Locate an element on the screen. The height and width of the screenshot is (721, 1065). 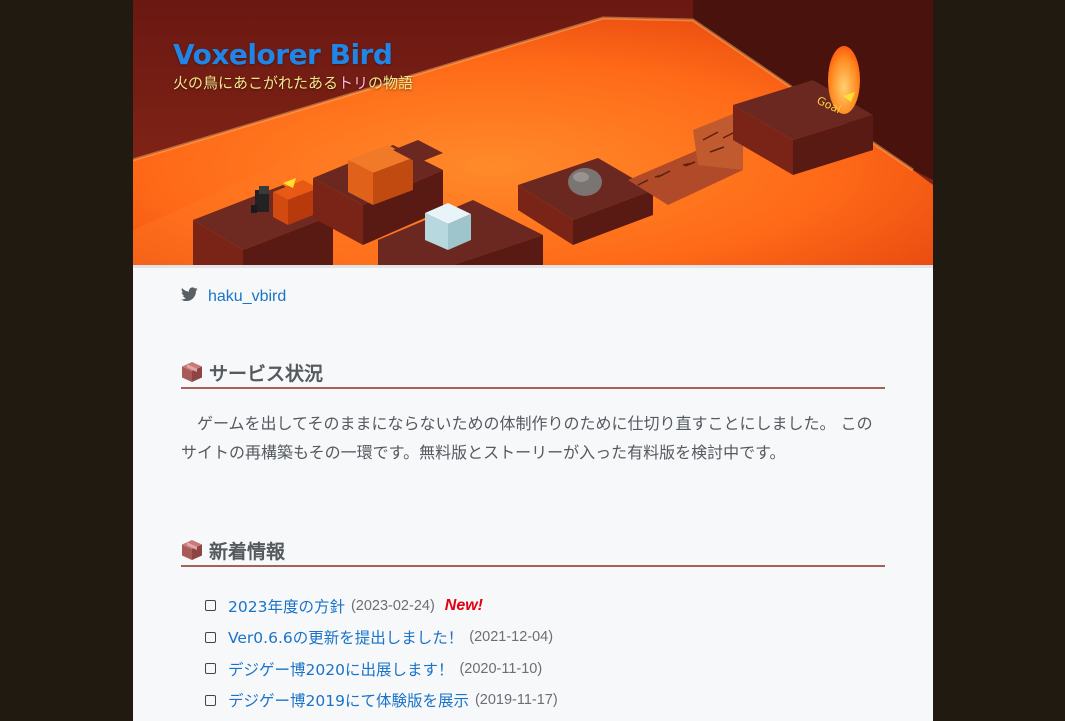
site-title: Voxelorer Bird is located at coordinates (283, 54).